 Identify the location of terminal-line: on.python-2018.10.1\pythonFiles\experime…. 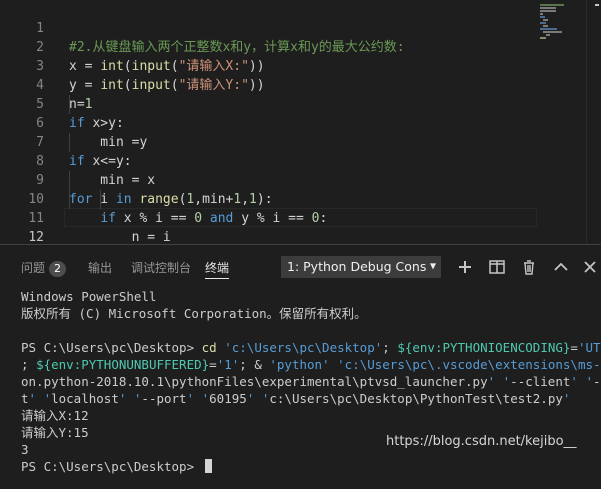
(311, 381).